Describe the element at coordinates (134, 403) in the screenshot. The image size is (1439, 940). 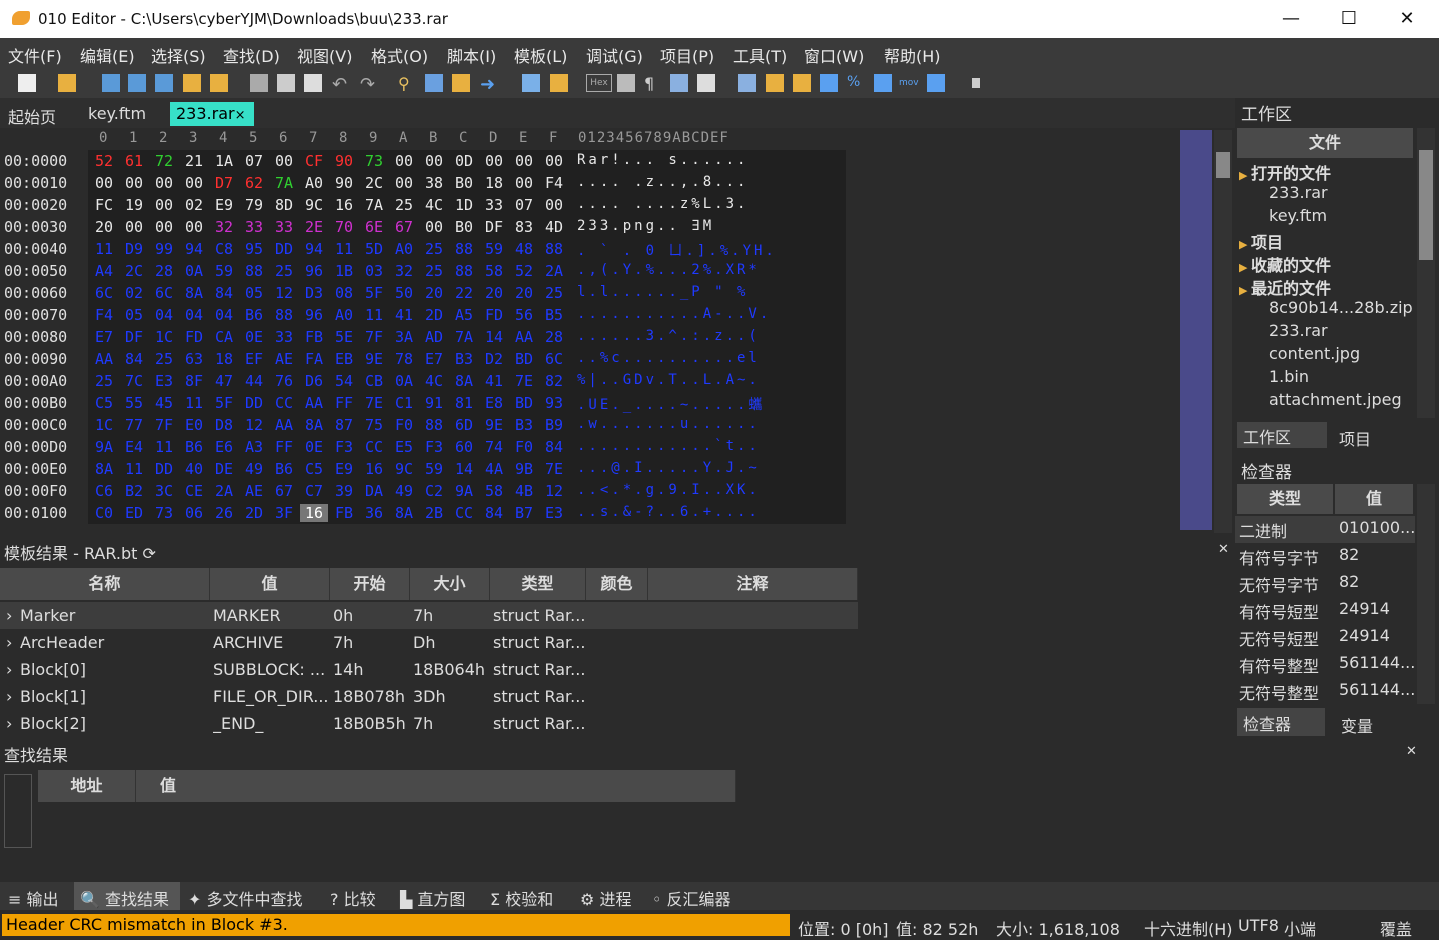
I see `hex-byte: 55` at that location.